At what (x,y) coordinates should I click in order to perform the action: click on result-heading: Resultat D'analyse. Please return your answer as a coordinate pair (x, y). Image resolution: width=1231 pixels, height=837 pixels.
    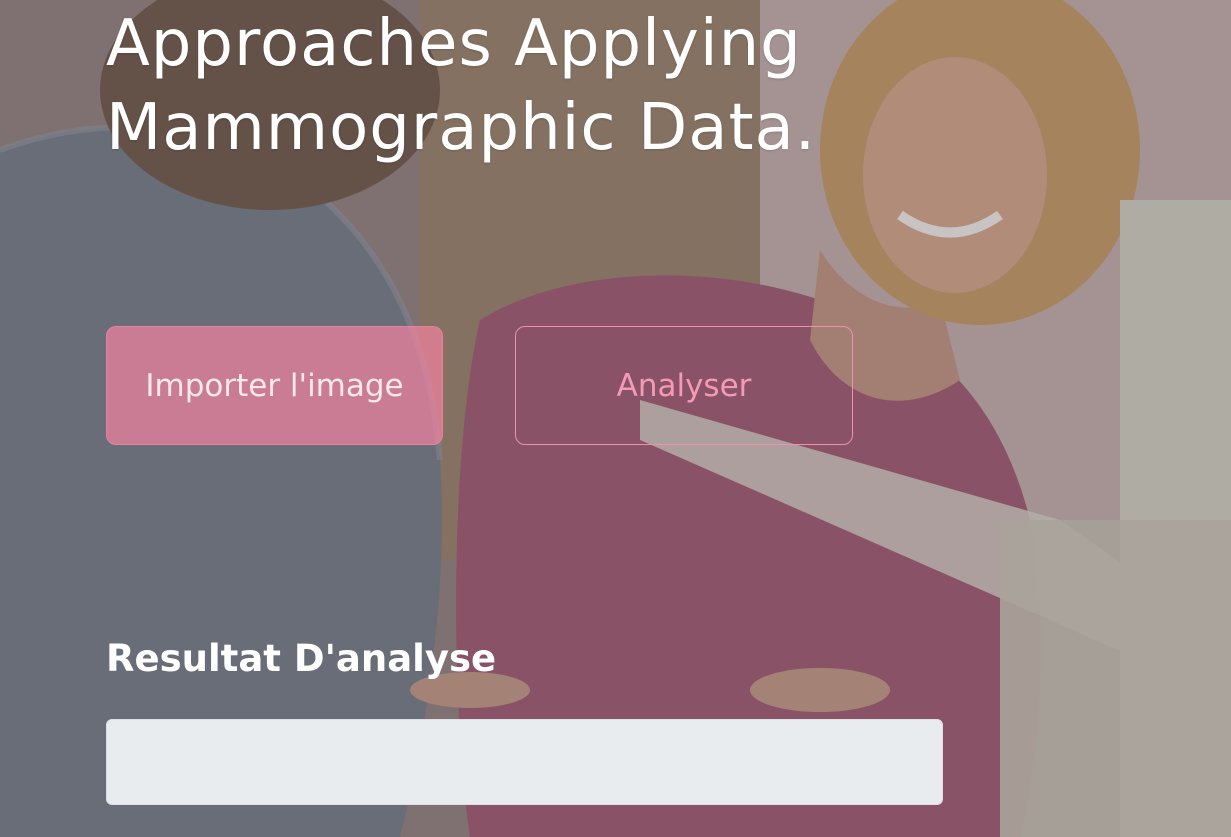
    Looking at the image, I should click on (301, 658).